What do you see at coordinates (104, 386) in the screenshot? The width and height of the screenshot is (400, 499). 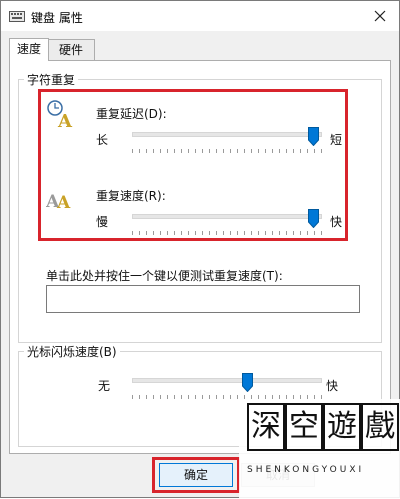 I see `cursor-blink-none-label: 无` at bounding box center [104, 386].